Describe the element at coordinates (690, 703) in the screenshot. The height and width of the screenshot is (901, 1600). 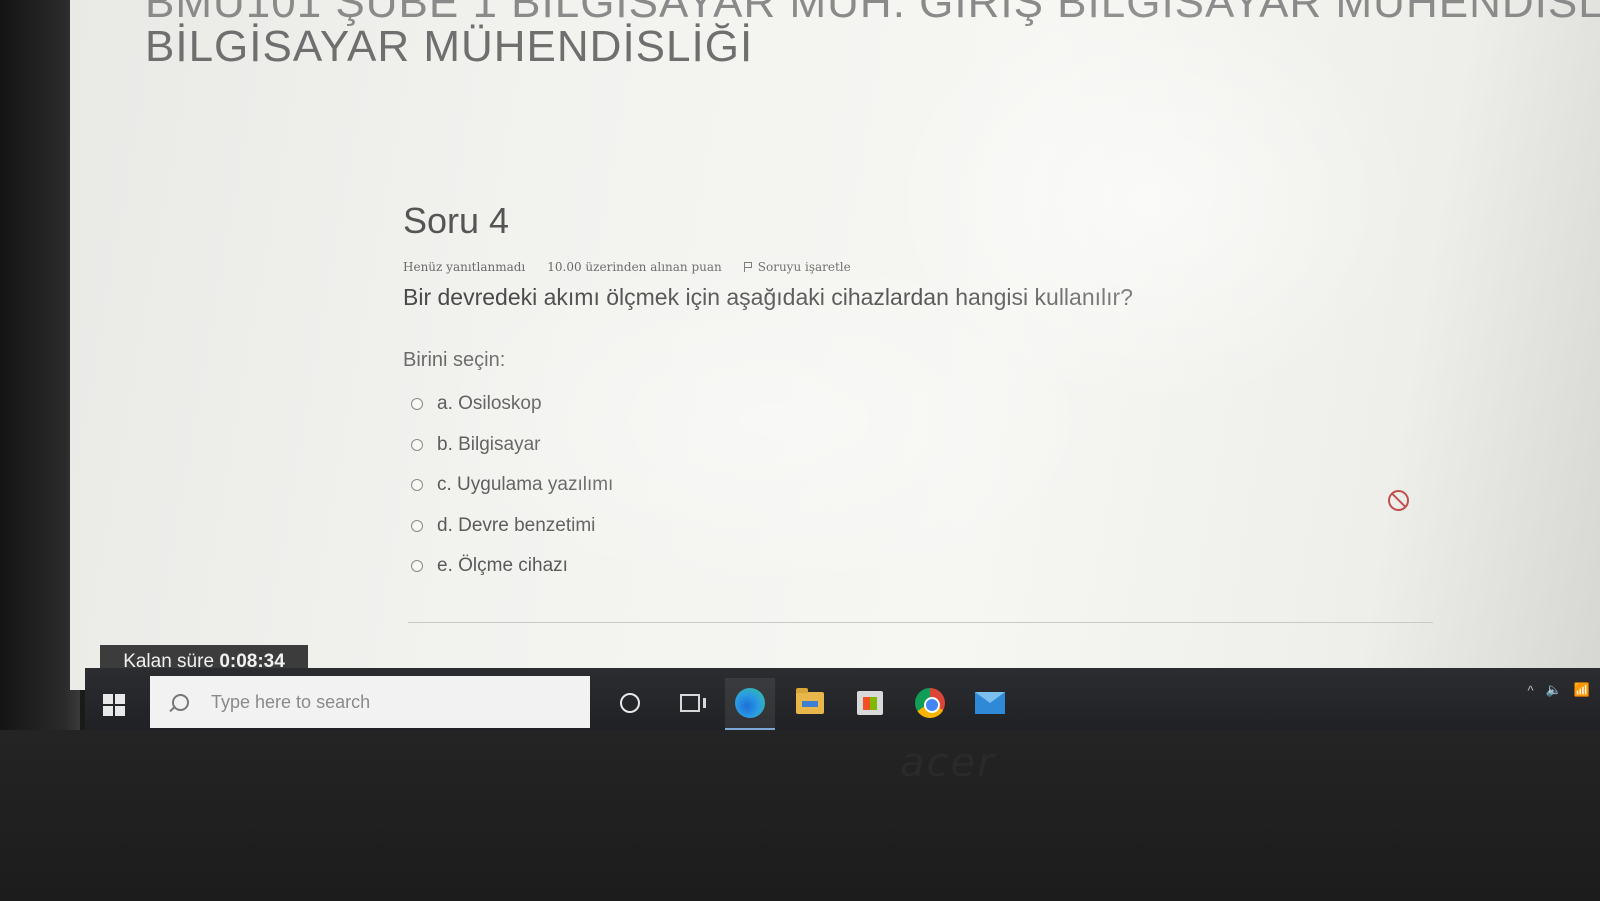
I see `task-view-icon` at that location.